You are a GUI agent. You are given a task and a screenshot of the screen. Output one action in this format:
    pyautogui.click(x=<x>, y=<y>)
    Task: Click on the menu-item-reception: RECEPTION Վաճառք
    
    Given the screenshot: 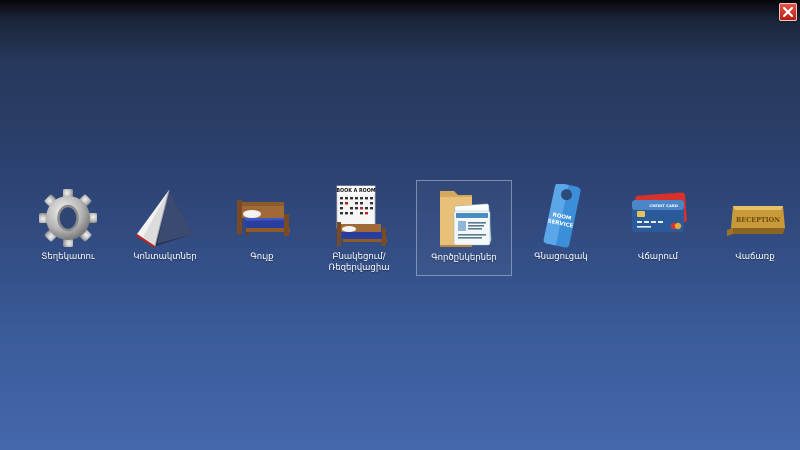 What is the action you would take?
    pyautogui.click(x=753, y=228)
    